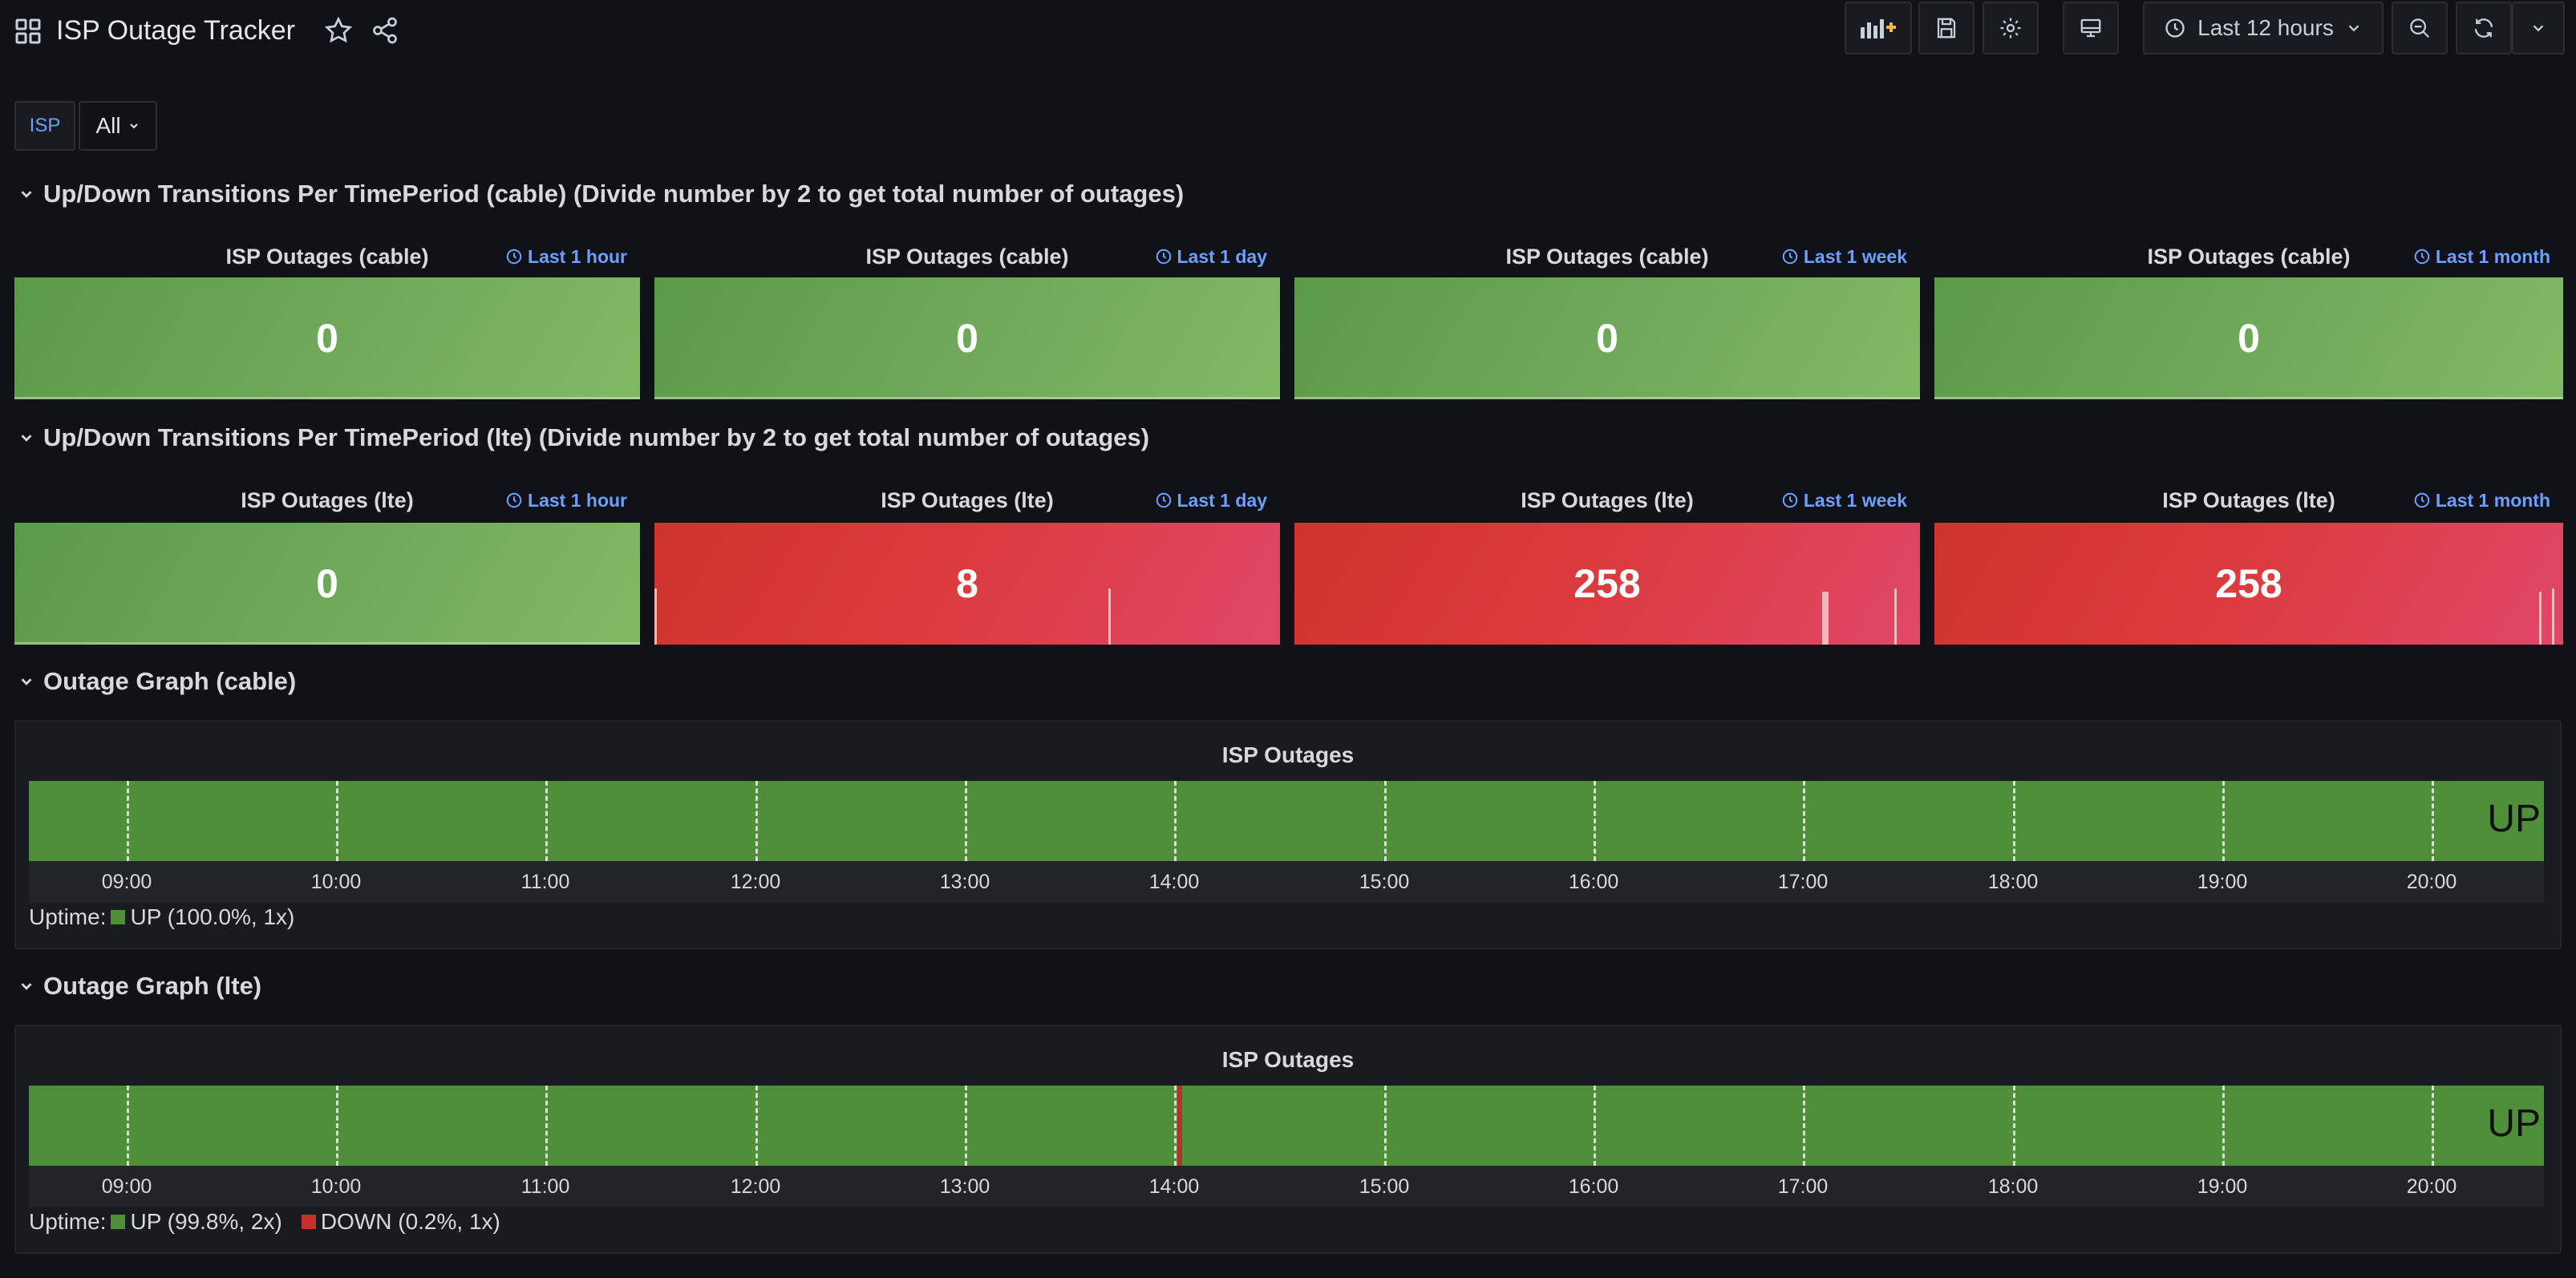 This screenshot has height=1278, width=2576. Describe the element at coordinates (175, 30) in the screenshot. I see `dashboard-title: ISP Outage Tracker` at that location.